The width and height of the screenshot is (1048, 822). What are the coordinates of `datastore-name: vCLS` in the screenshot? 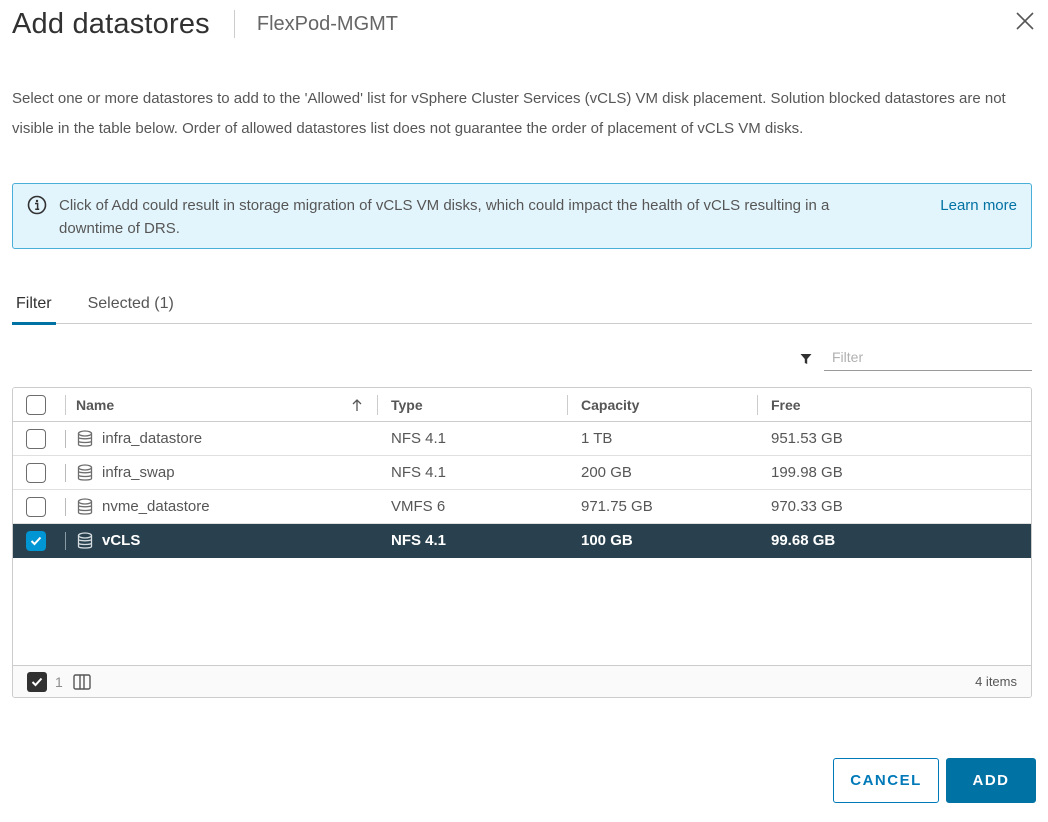 It's located at (121, 540).